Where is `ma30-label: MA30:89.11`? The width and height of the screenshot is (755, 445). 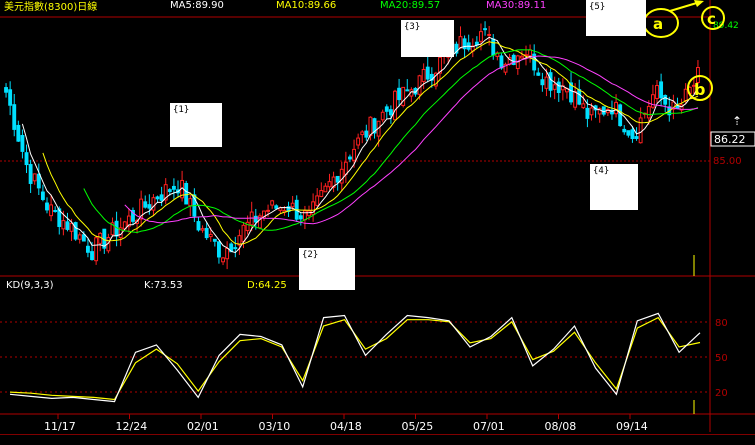 ma30-label: MA30:89.11 is located at coordinates (516, 5).